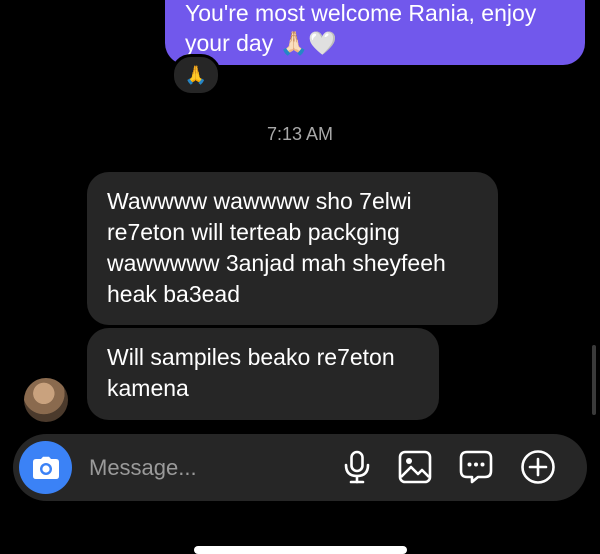  I want to click on sticker-button, so click(476, 467).